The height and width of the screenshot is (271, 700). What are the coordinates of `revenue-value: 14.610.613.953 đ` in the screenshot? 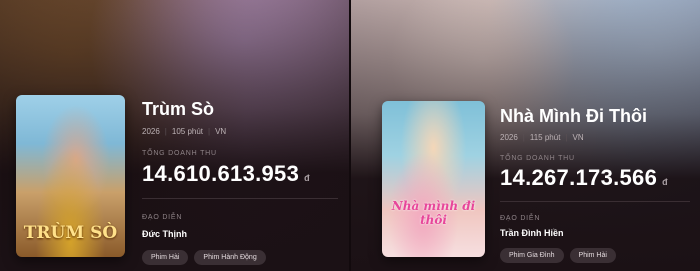 It's located at (226, 174).